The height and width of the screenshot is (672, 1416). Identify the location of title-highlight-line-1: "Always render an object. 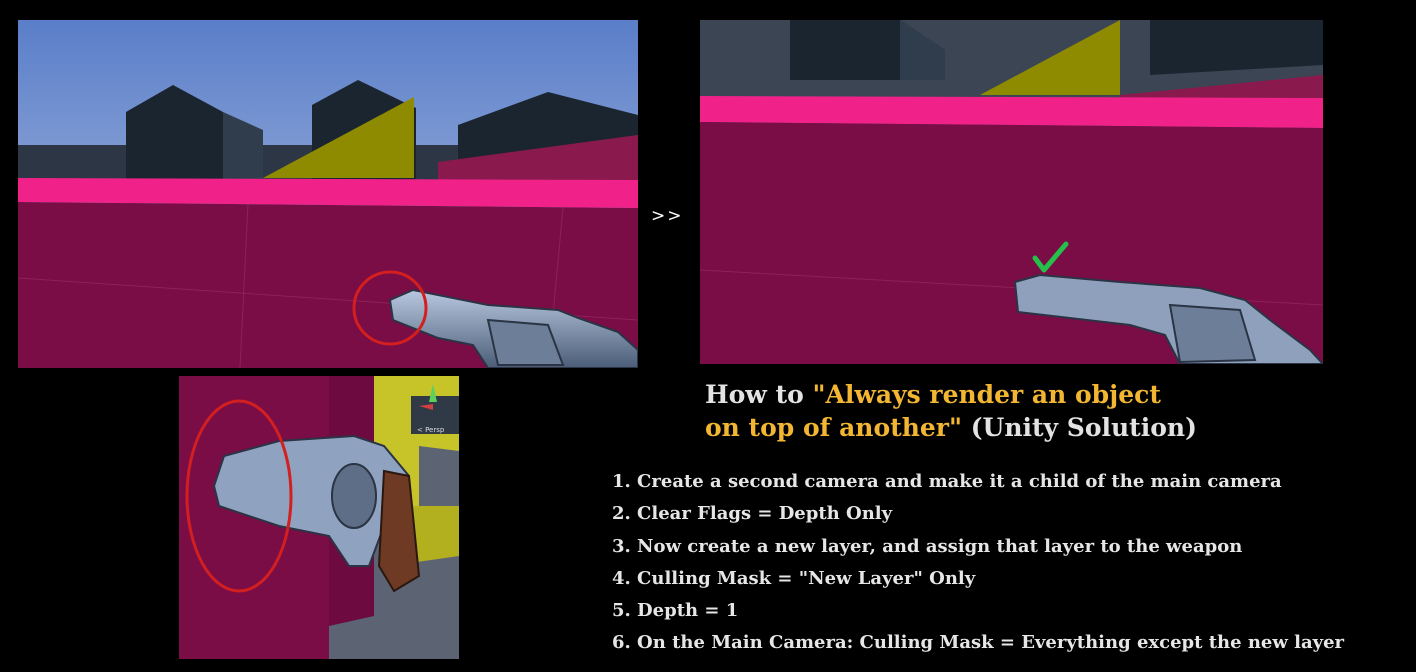
(986, 394).